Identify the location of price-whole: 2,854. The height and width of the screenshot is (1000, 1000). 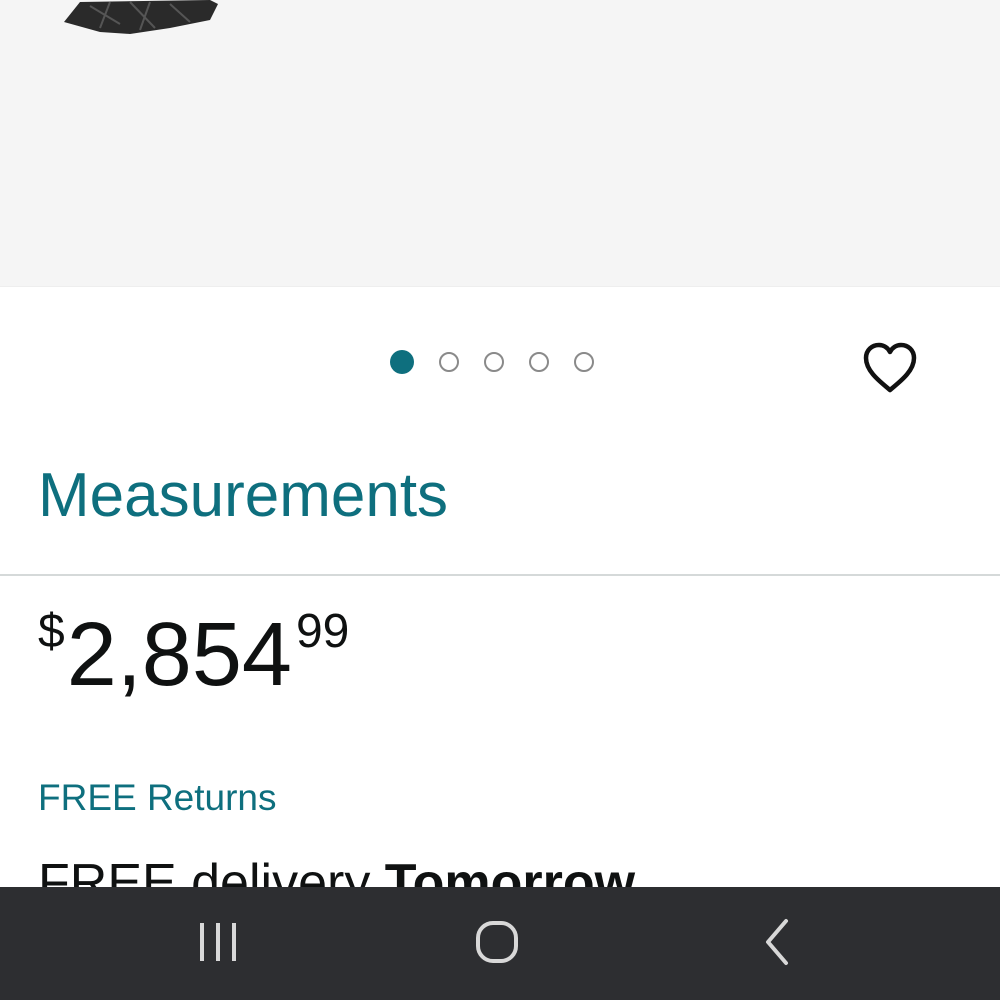
(179, 655).